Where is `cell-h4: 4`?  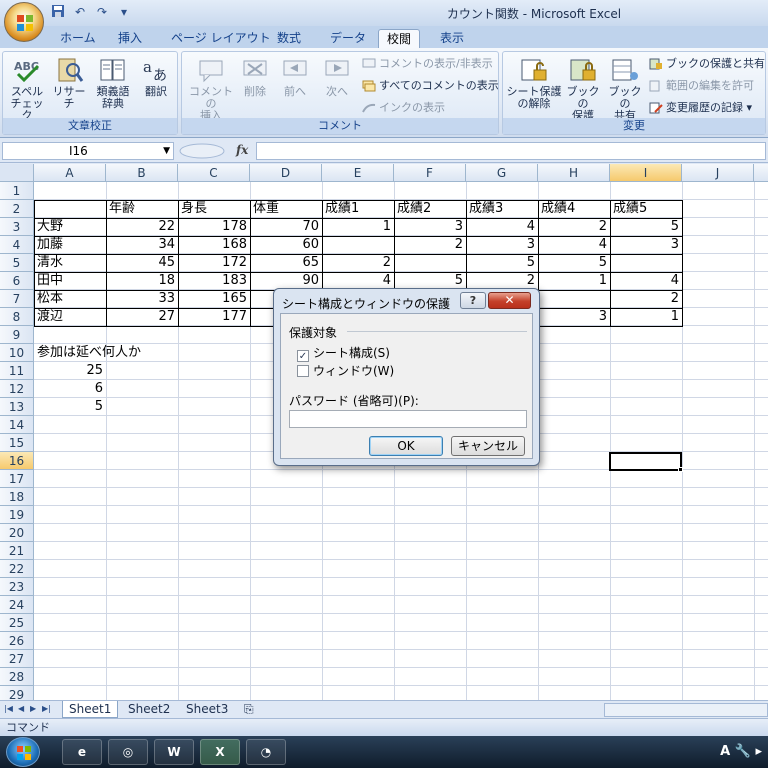
cell-h4: 4 is located at coordinates (574, 245).